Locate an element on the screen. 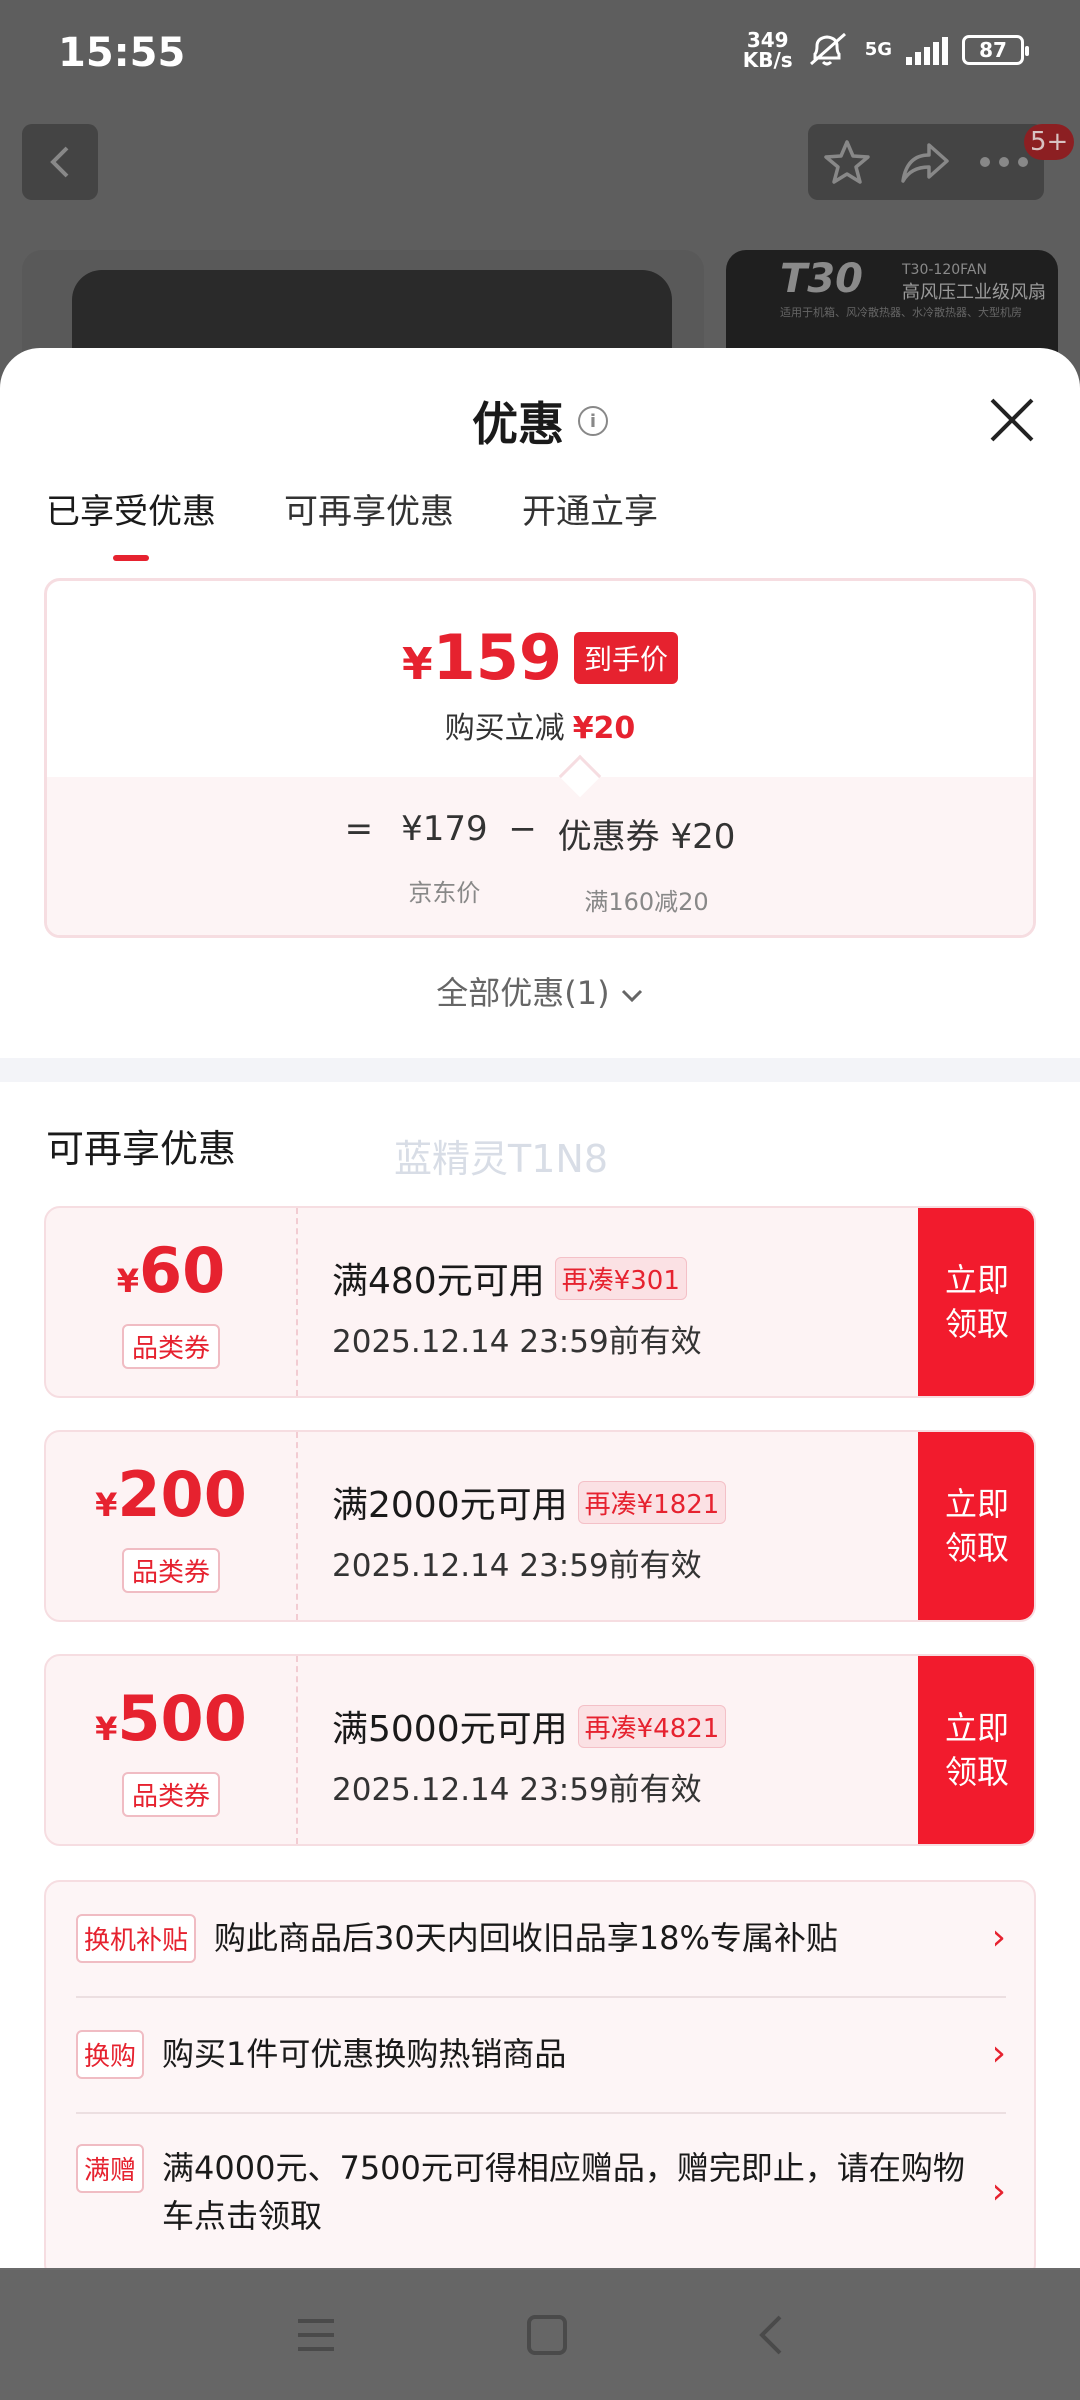 The image size is (1080, 2400). perk-row-gift: 满赠 满4000元、7500元可得相应赠品，赠完即止，请在购物车点击领取 › is located at coordinates (541, 2192).